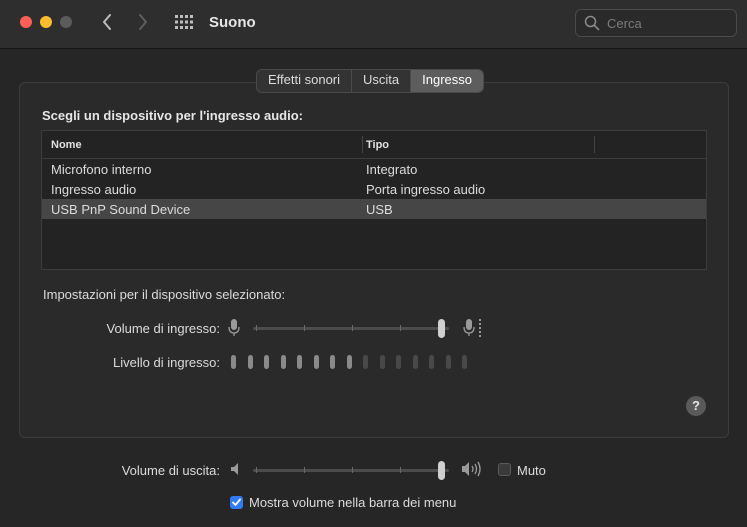  I want to click on show-all-grid-icon, so click(184, 22).